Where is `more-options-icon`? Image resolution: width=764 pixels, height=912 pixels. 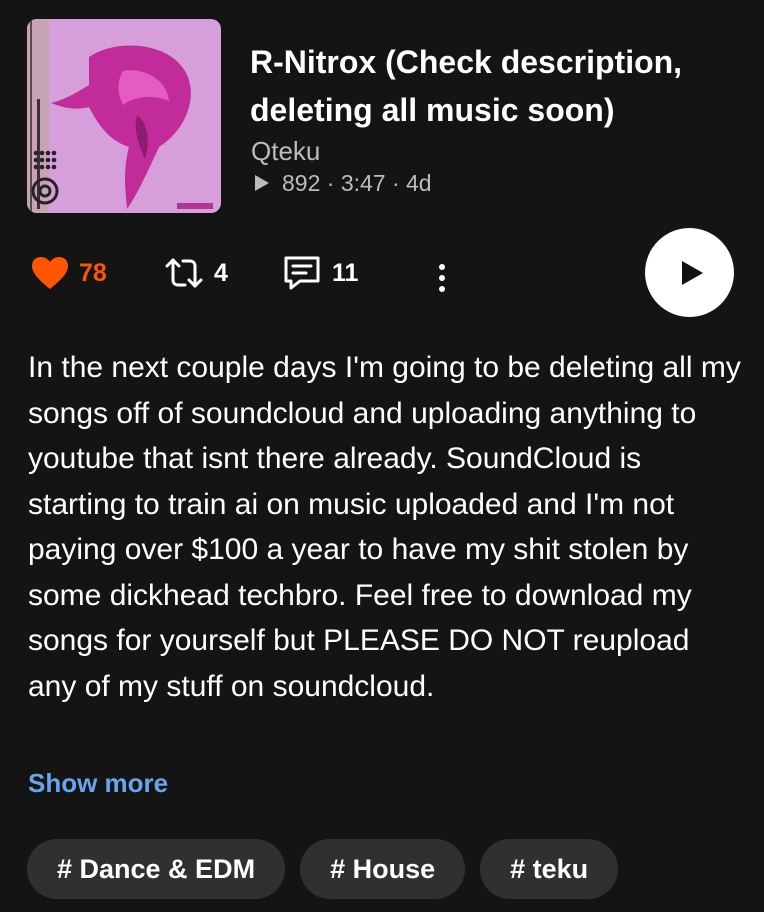 more-options-icon is located at coordinates (442, 278).